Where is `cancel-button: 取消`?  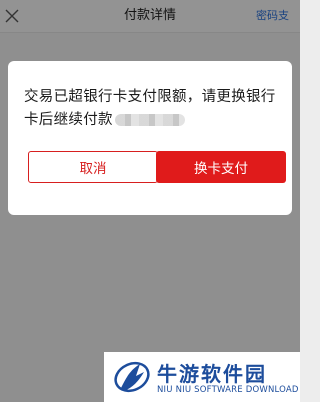
cancel-button: 取消 is located at coordinates (93, 167).